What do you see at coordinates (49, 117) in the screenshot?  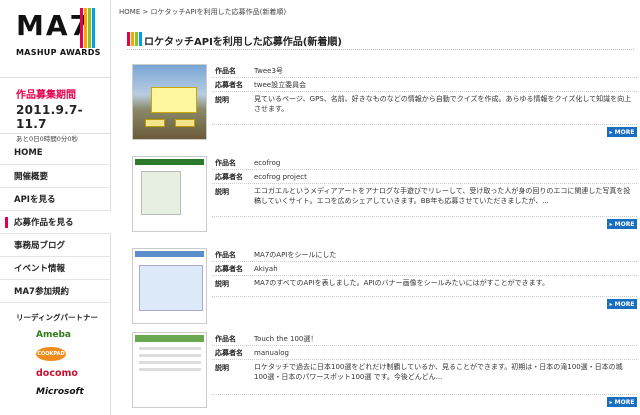 I see `period-date: 2011.9.7-11.7` at bounding box center [49, 117].